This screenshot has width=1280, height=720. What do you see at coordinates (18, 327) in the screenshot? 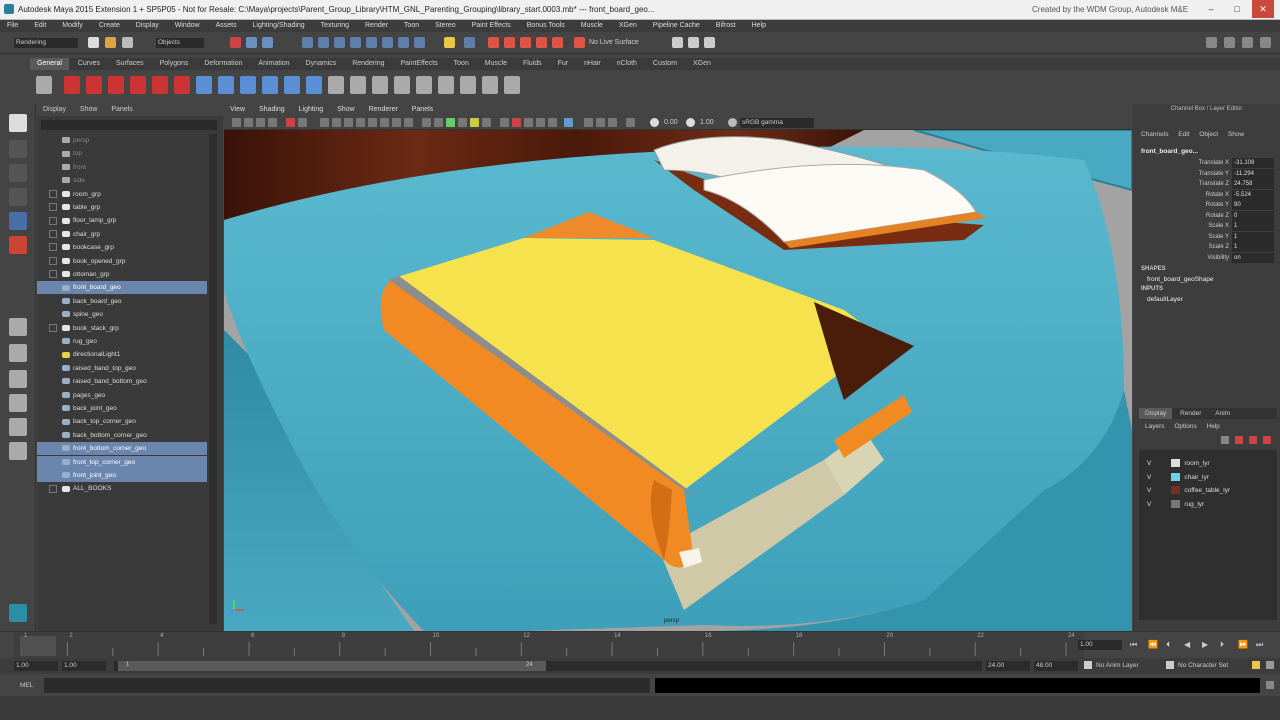
I see `layout-single-icon` at bounding box center [18, 327].